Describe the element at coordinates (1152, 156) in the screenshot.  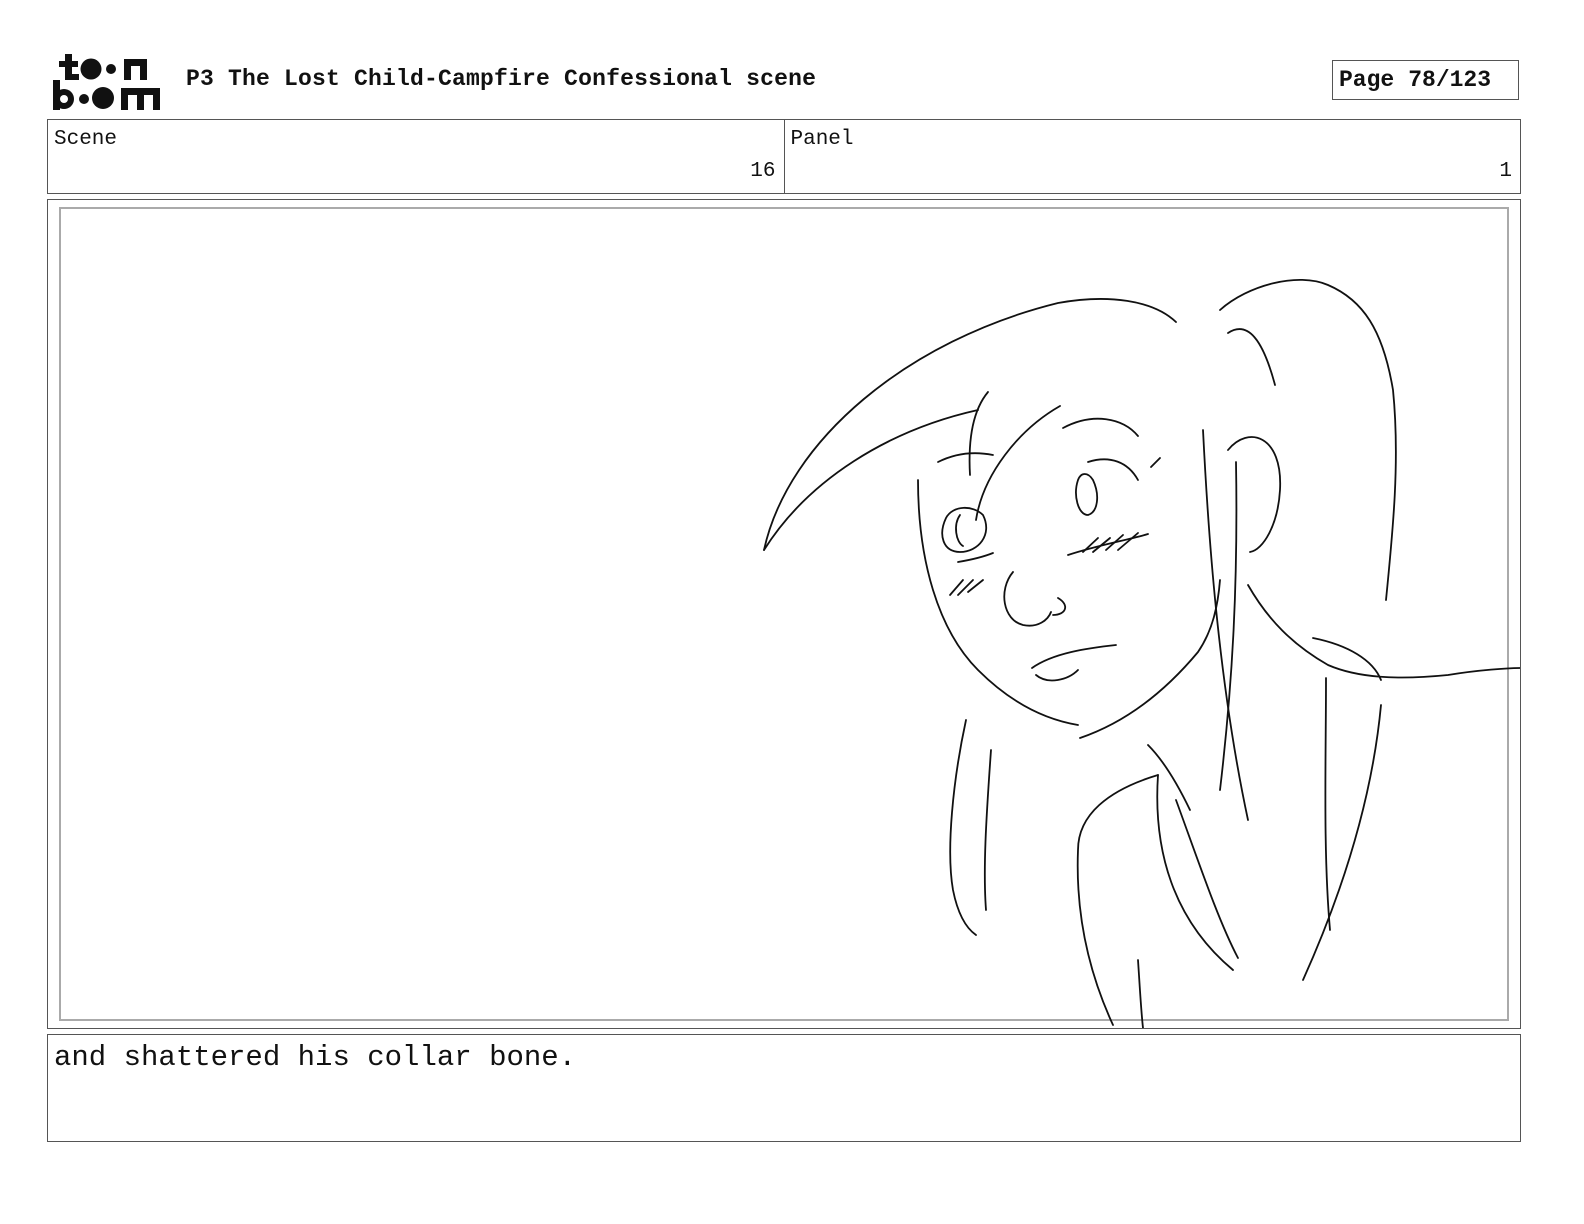
I see `panel-cell: Panel 1` at that location.